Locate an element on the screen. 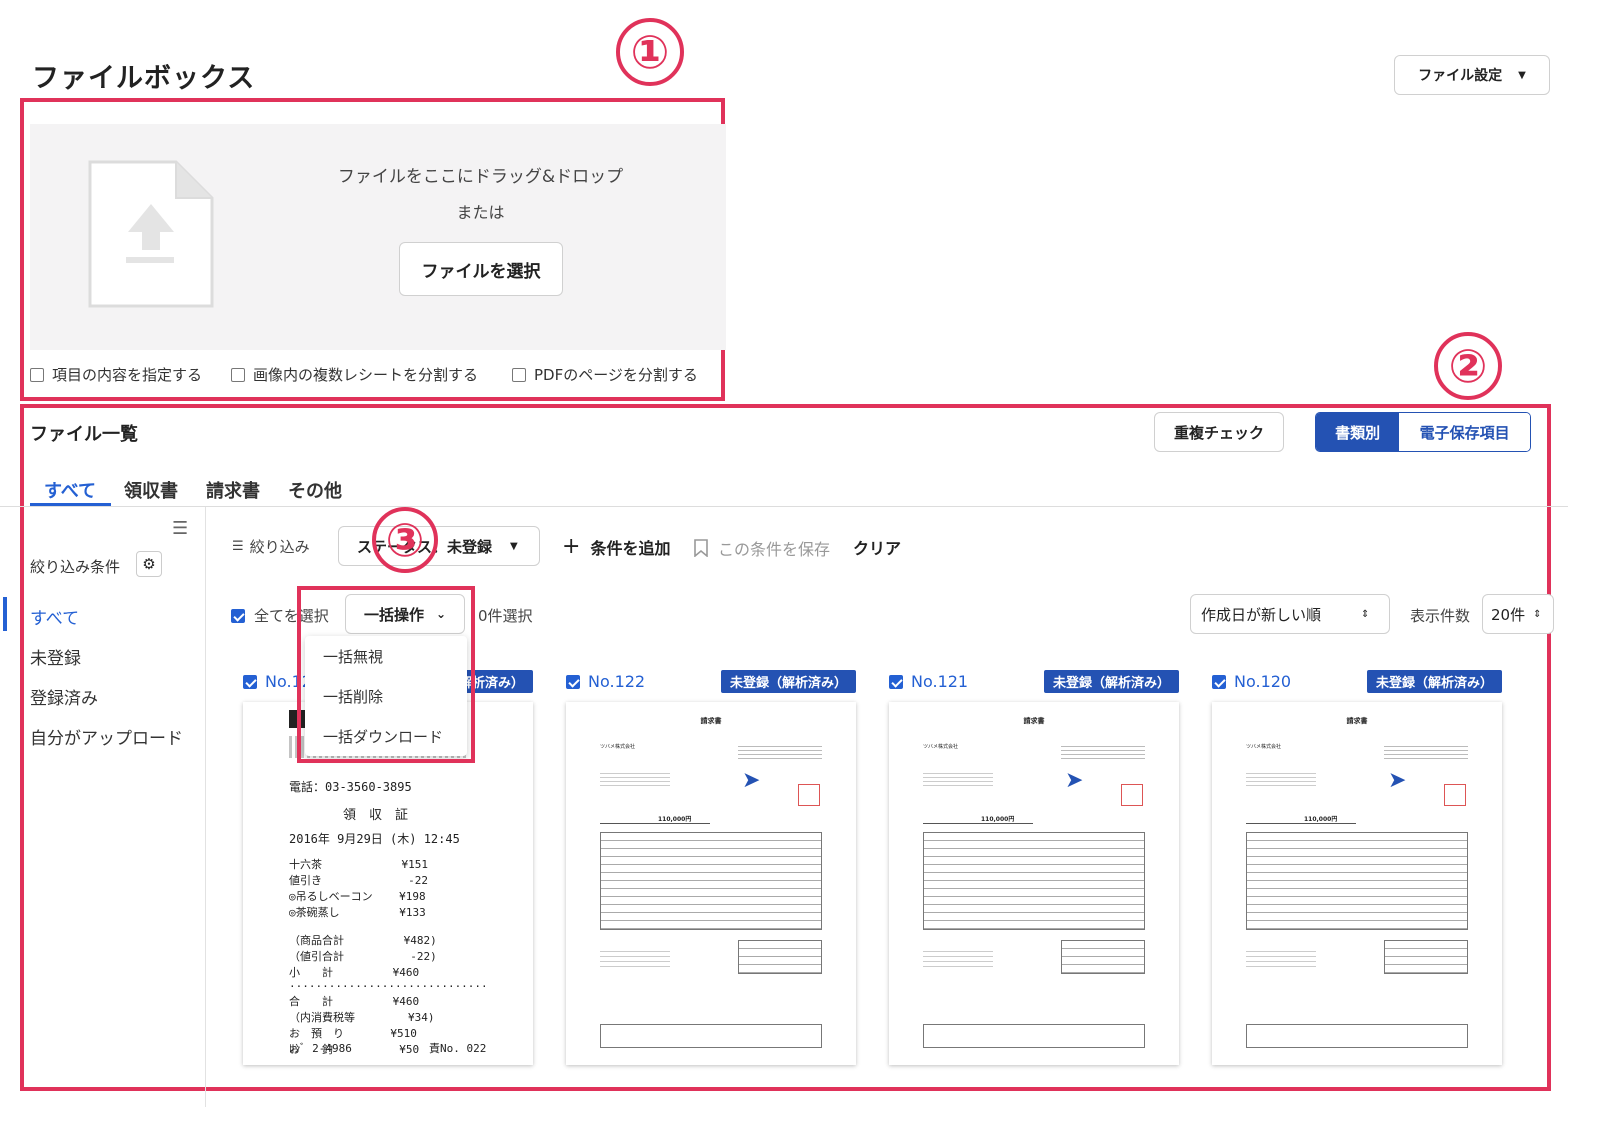 The height and width of the screenshot is (1128, 1600). add-condition-button: + 条件を追加 is located at coordinates (616, 546).